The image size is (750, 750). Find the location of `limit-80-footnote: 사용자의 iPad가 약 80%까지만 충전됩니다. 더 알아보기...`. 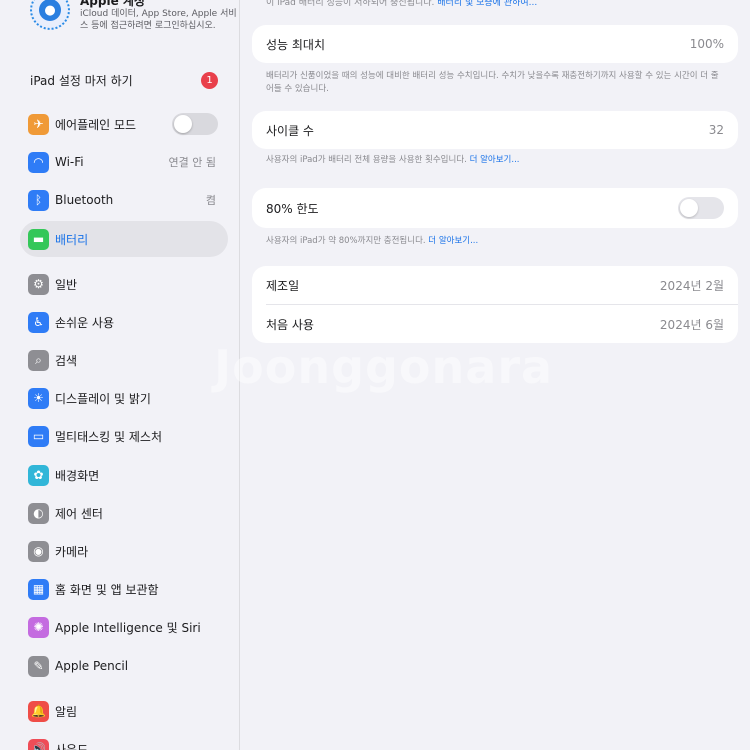

limit-80-footnote: 사용자의 iPad가 약 80%까지만 충전됩니다. 더 알아보기... is located at coordinates (496, 241).